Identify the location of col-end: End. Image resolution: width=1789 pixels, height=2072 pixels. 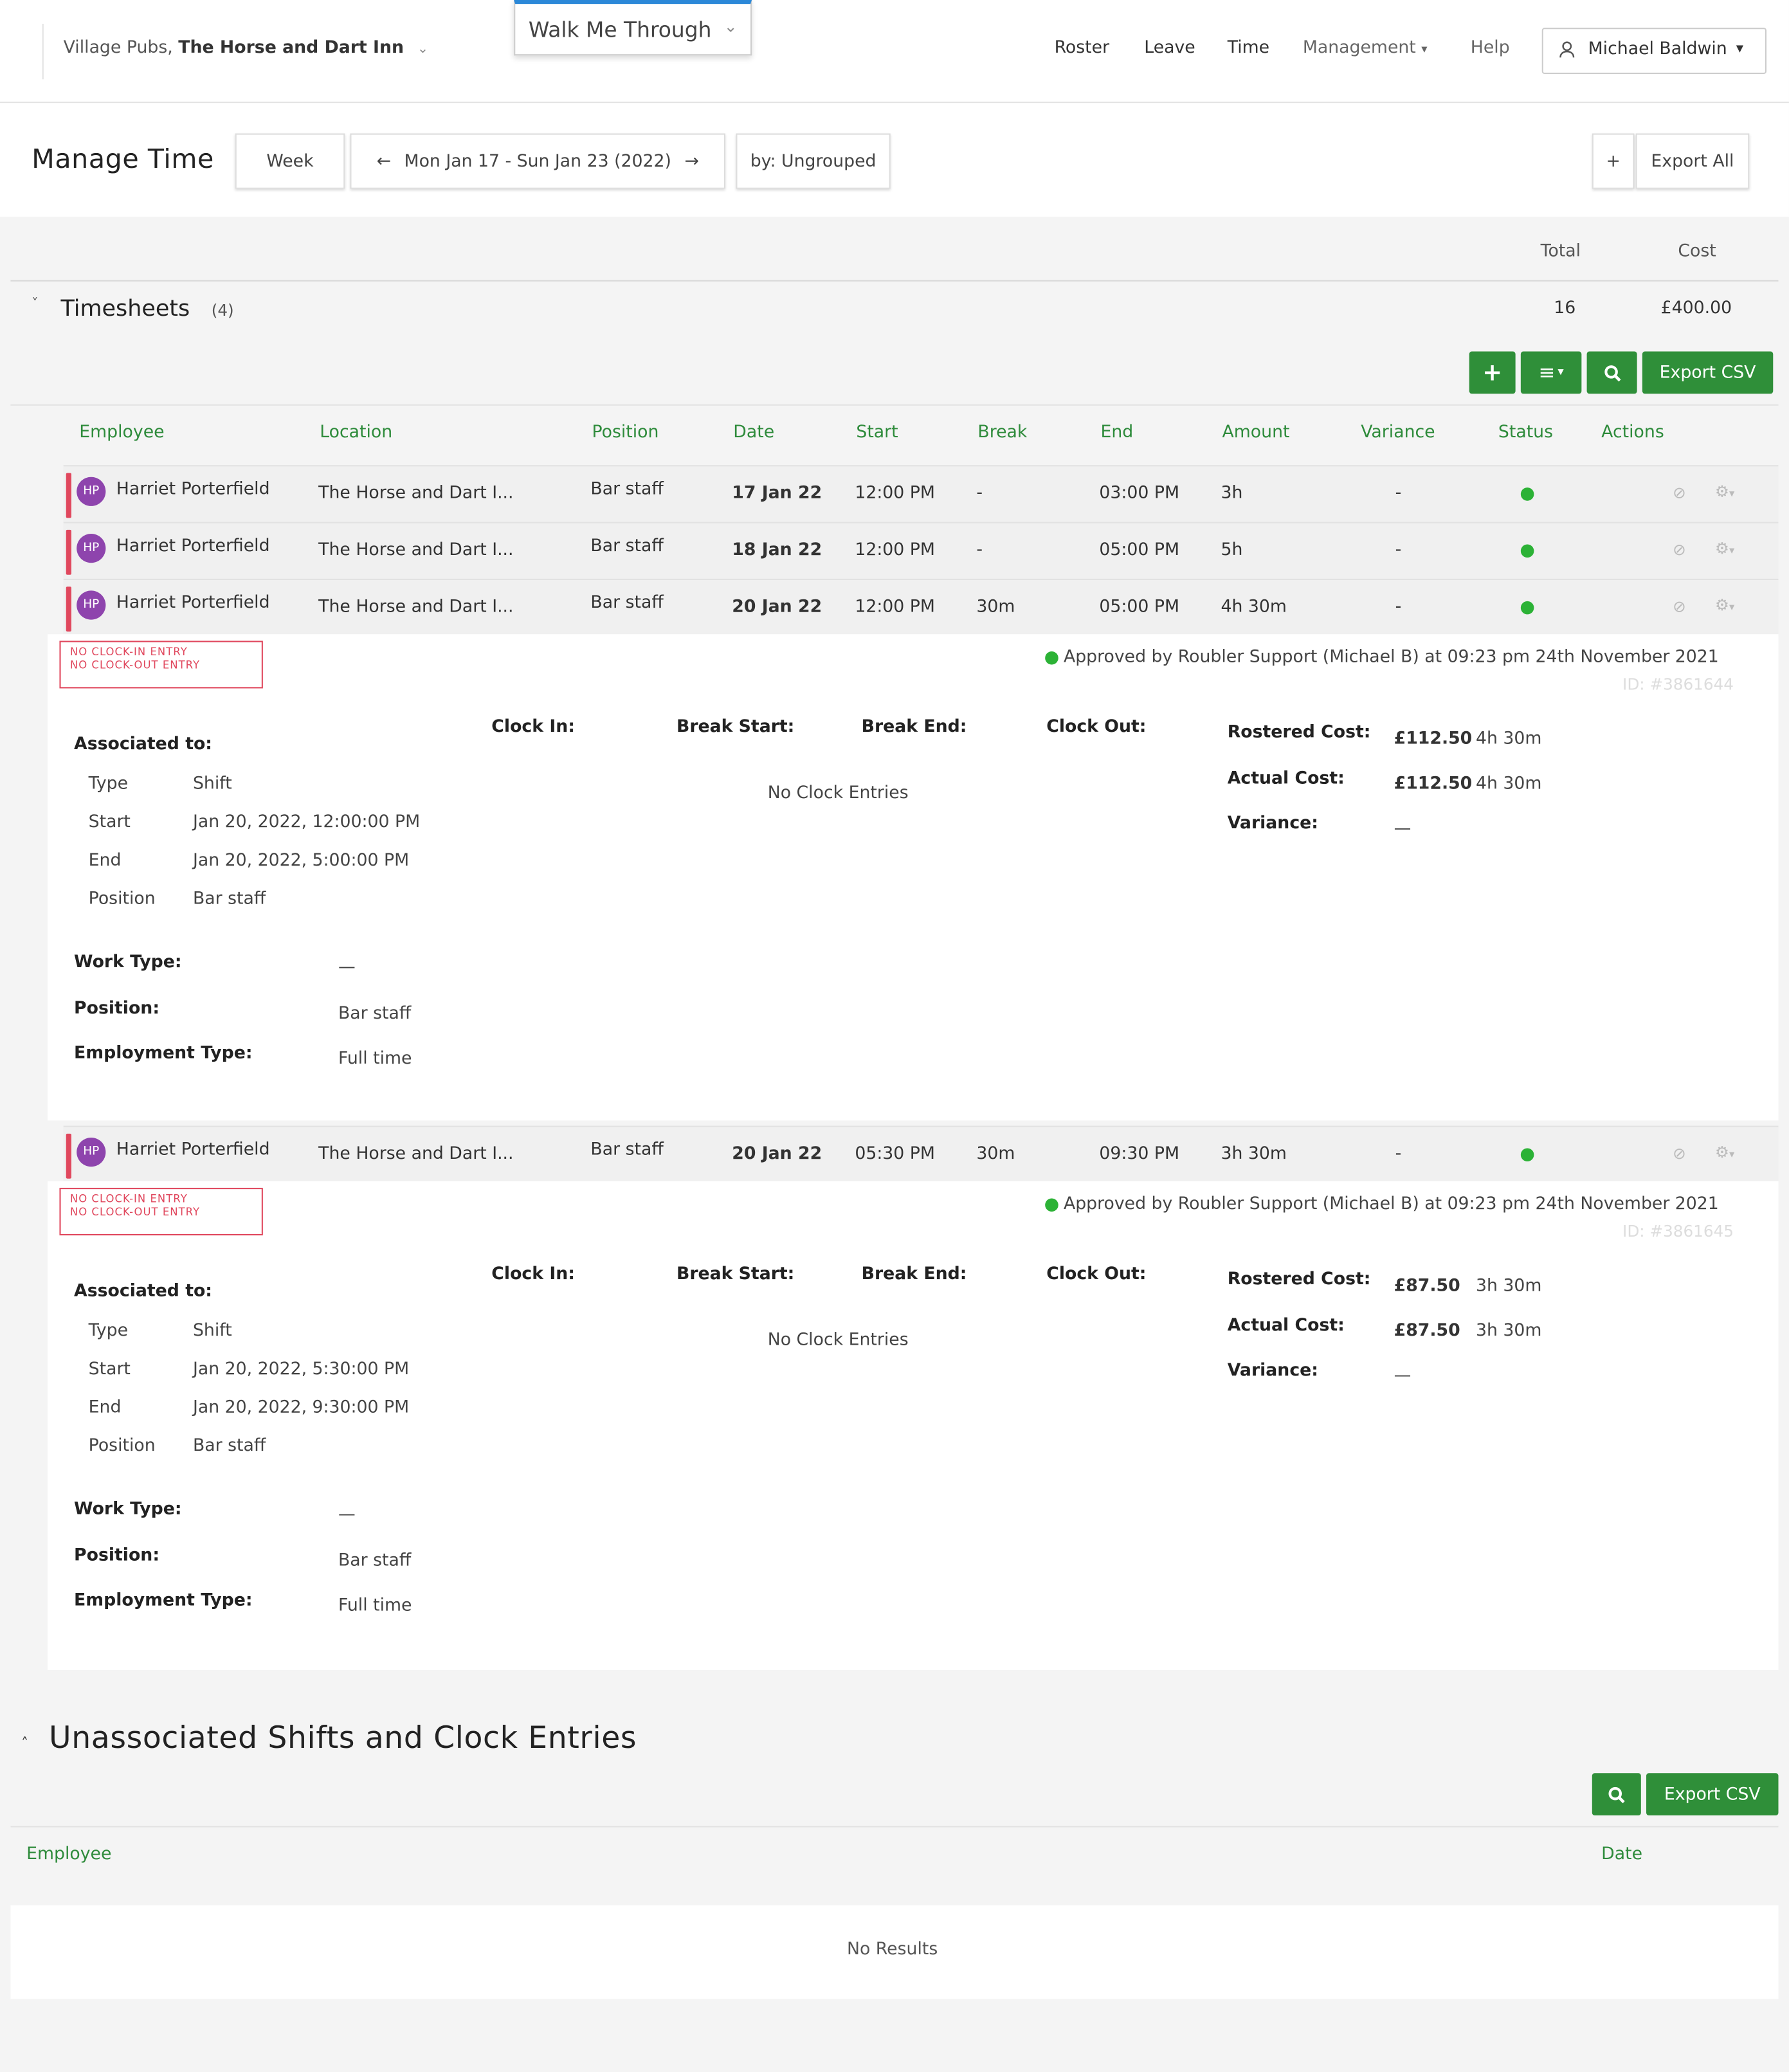
(1116, 432).